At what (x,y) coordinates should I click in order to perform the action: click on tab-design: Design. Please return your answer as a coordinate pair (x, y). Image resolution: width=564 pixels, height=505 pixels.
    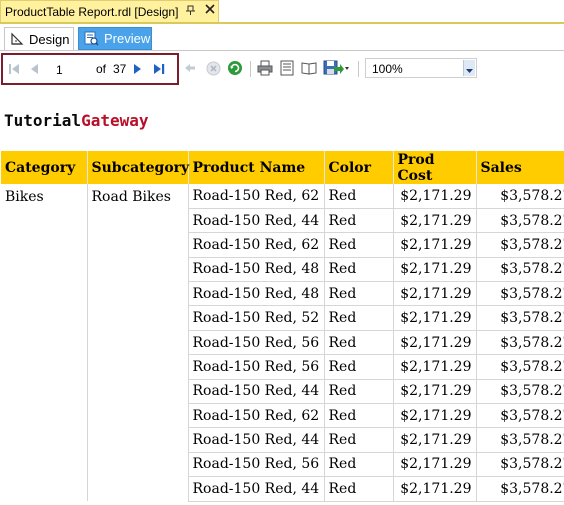
    Looking at the image, I should click on (39, 38).